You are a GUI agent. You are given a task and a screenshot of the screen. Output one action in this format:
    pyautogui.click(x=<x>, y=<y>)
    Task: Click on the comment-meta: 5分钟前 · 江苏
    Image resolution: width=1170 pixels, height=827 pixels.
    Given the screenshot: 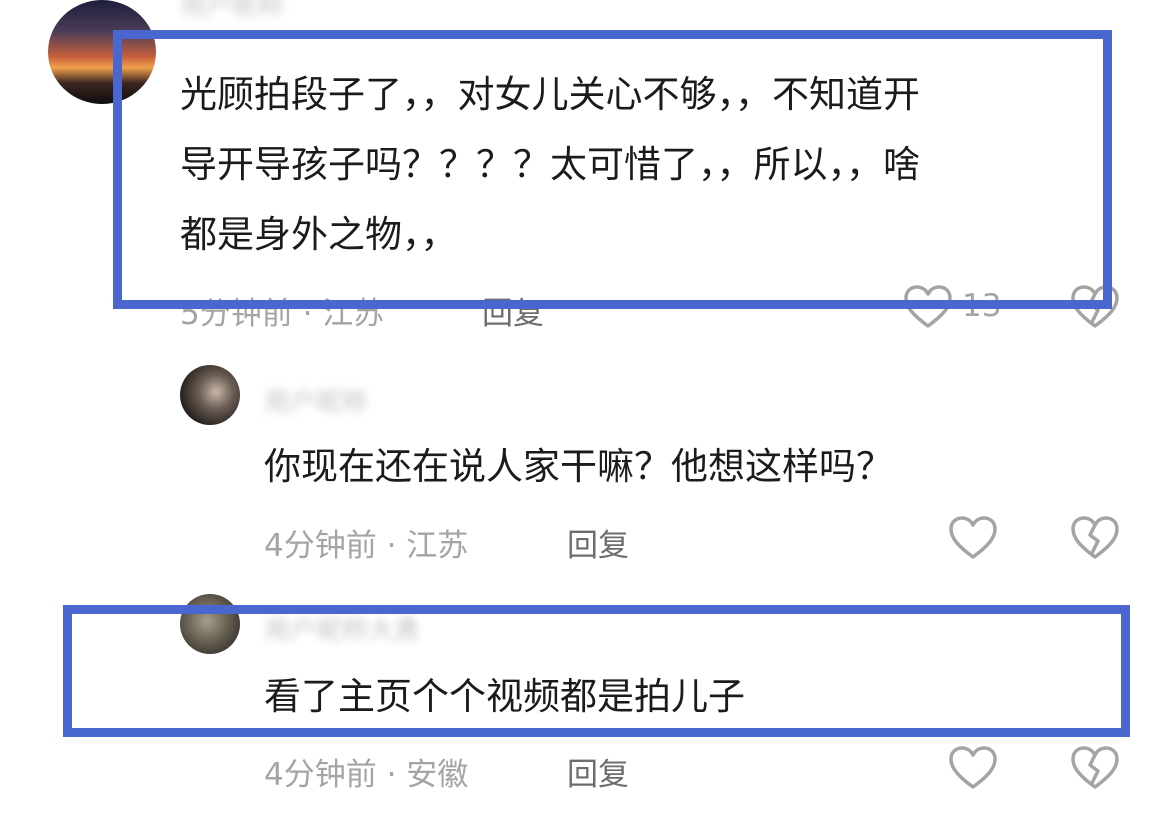 What is the action you would take?
    pyautogui.click(x=282, y=310)
    